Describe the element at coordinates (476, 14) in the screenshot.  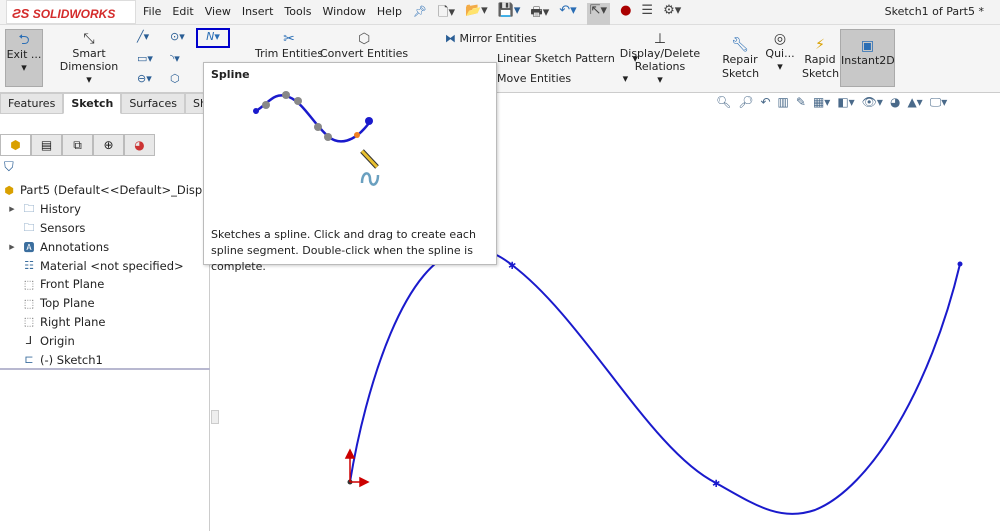
I see `open-icon: 📂▾` at that location.